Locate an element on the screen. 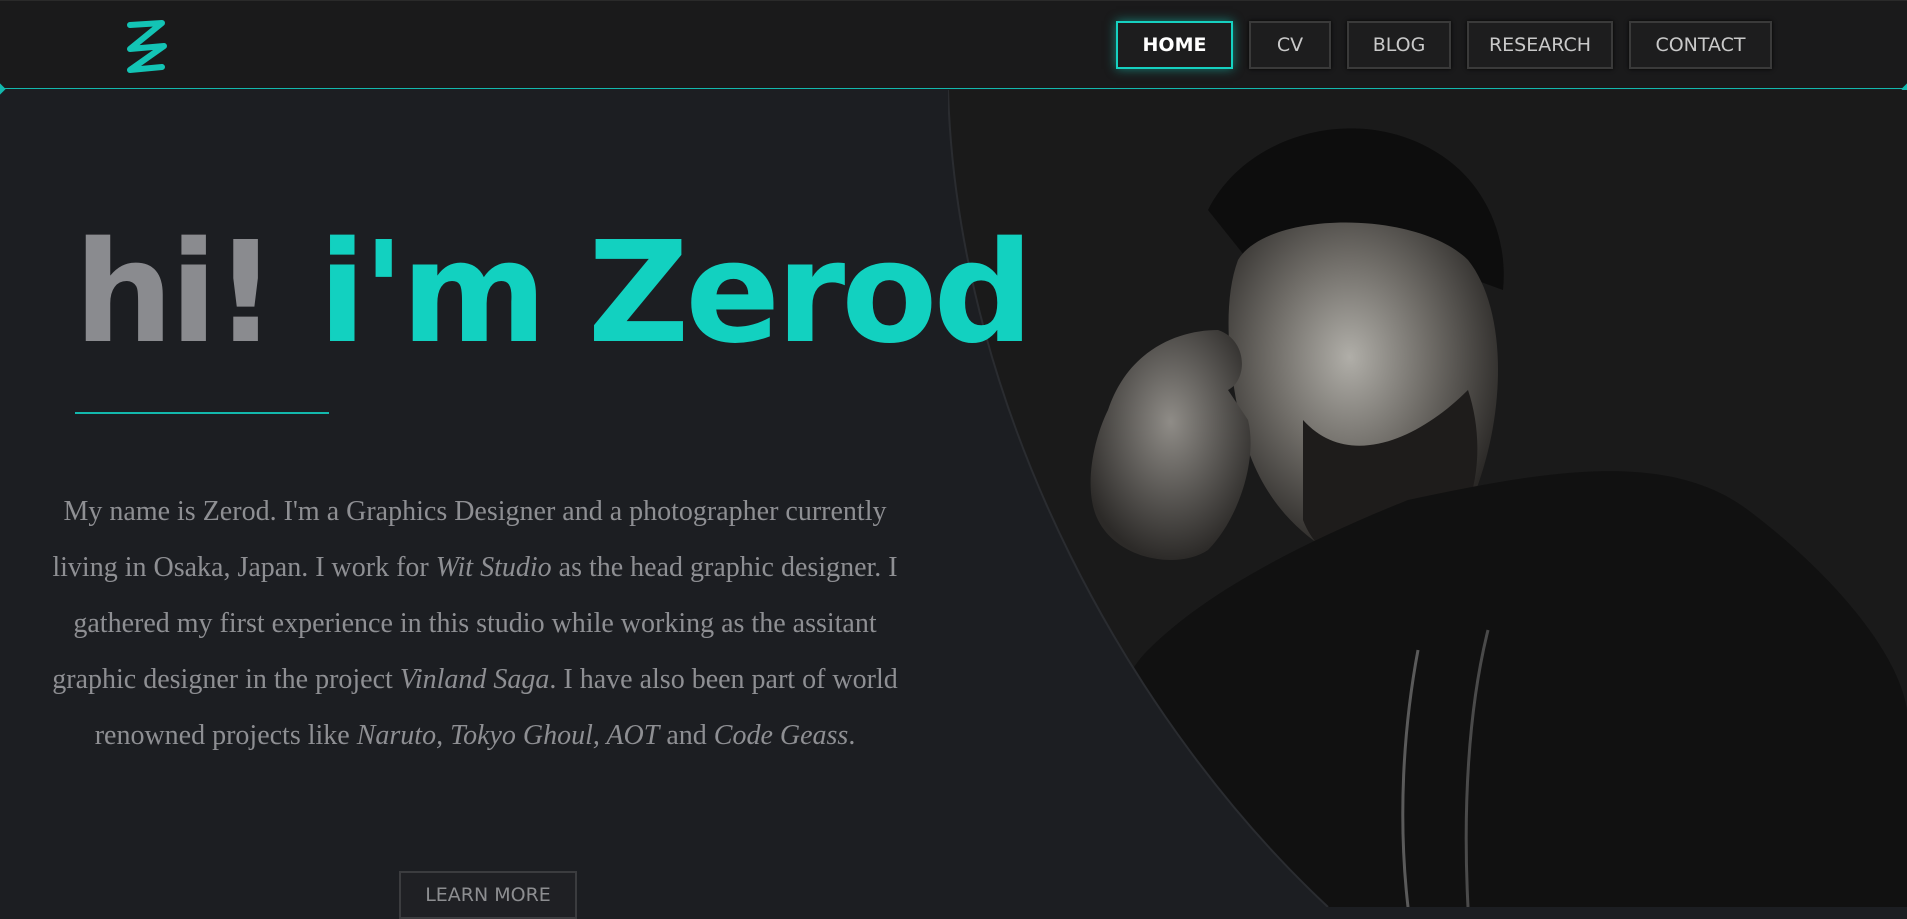 The height and width of the screenshot is (919, 1907). nav-links: HOME CV BLOG RESEARCH CONTACT is located at coordinates (1444, 45).